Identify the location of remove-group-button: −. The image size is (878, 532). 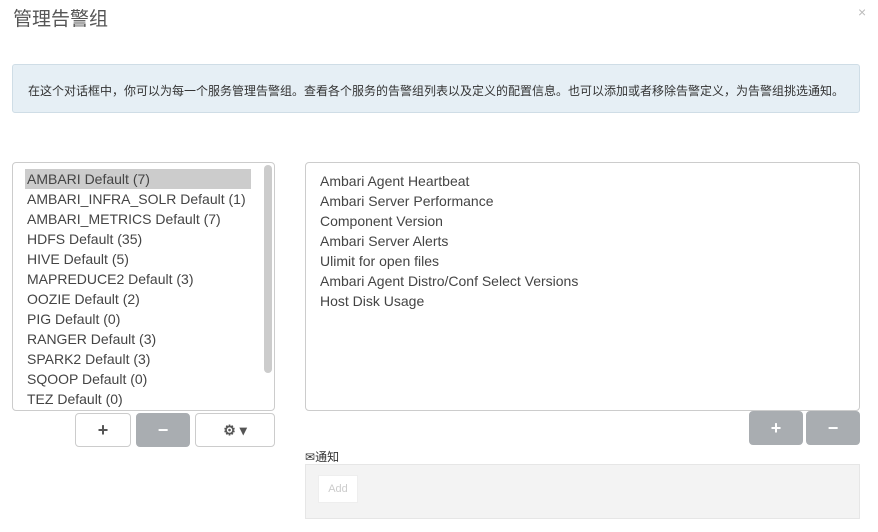
(163, 430).